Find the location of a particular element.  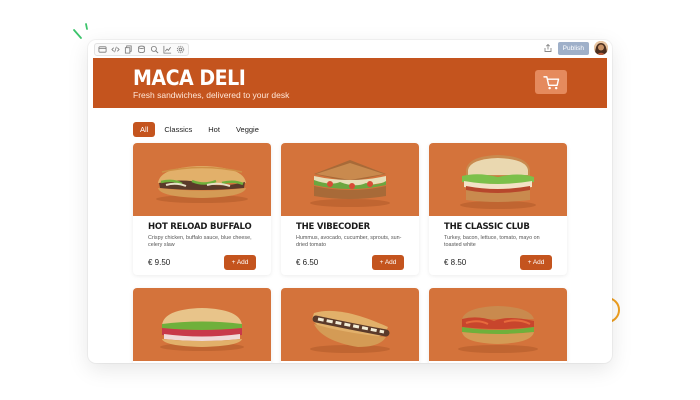

product-name: HOT RELOAD BUFFALO is located at coordinates (200, 227).